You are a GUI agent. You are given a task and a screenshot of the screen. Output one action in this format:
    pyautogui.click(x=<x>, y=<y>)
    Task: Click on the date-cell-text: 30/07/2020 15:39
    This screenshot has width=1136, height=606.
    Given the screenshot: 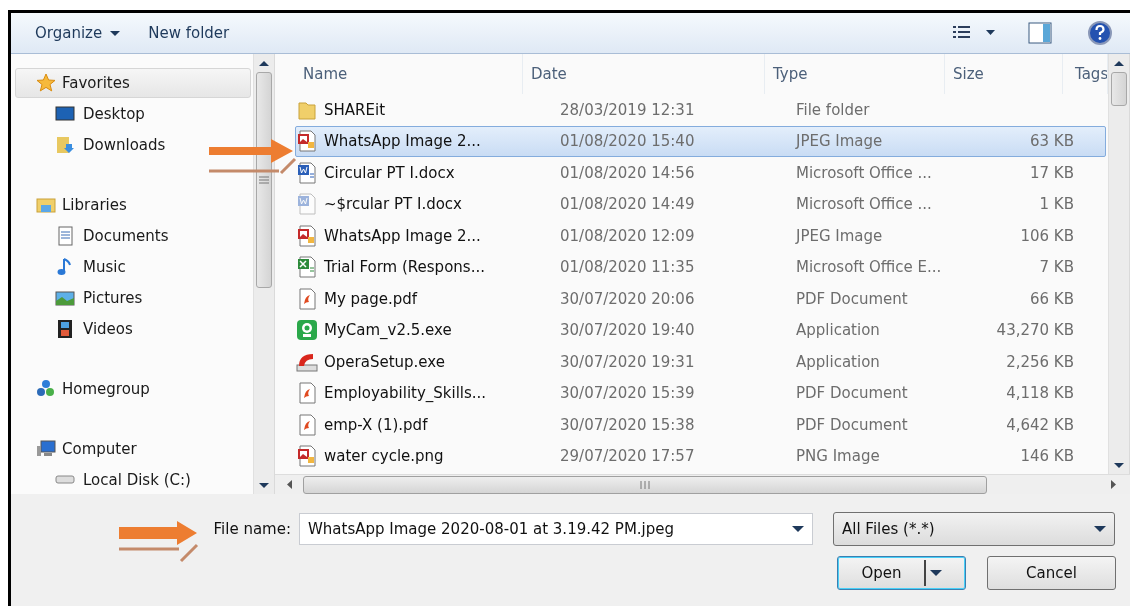 What is the action you would take?
    pyautogui.click(x=627, y=393)
    